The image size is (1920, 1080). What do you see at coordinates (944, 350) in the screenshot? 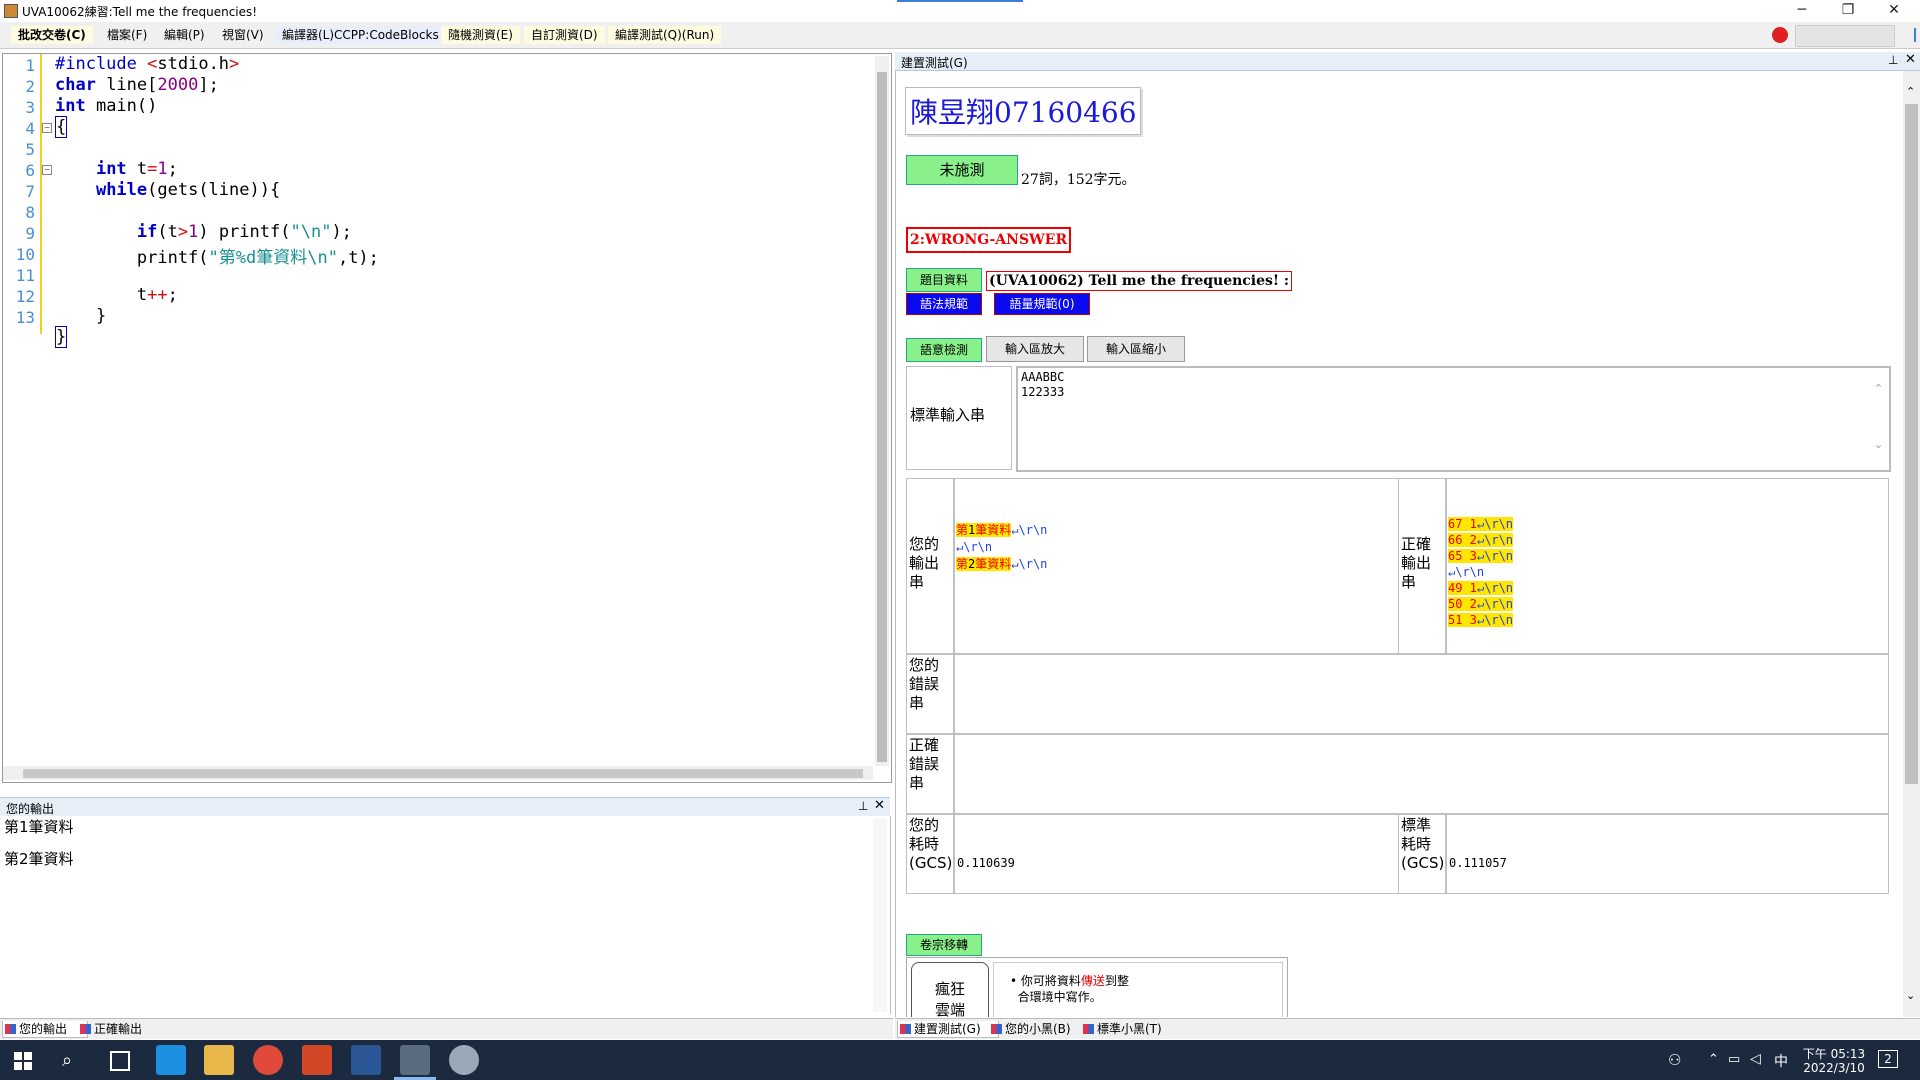
I see `semantic-check-button: 語意檢測` at bounding box center [944, 350].